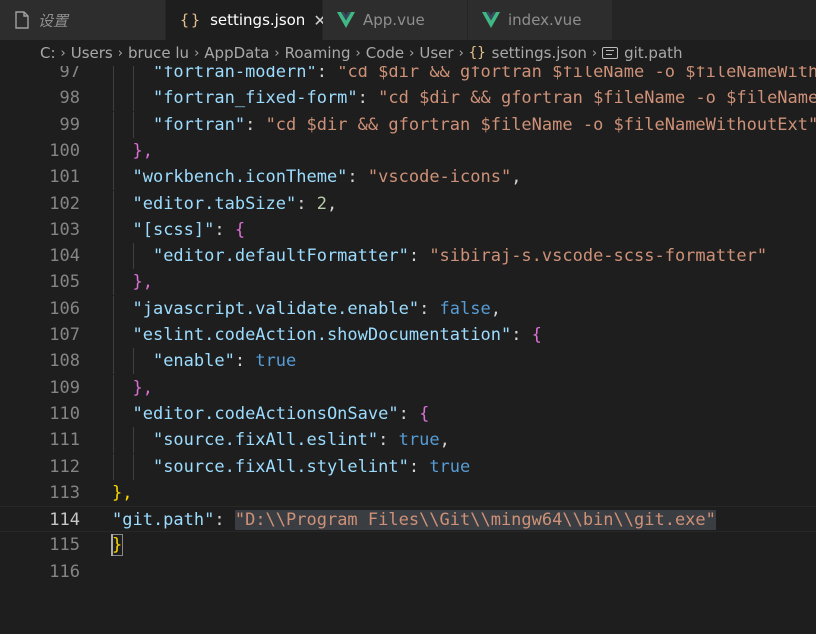 Image resolution: width=816 pixels, height=634 pixels. What do you see at coordinates (408, 203) in the screenshot?
I see `code-line: 102 "editor.tabSize": 2,` at bounding box center [408, 203].